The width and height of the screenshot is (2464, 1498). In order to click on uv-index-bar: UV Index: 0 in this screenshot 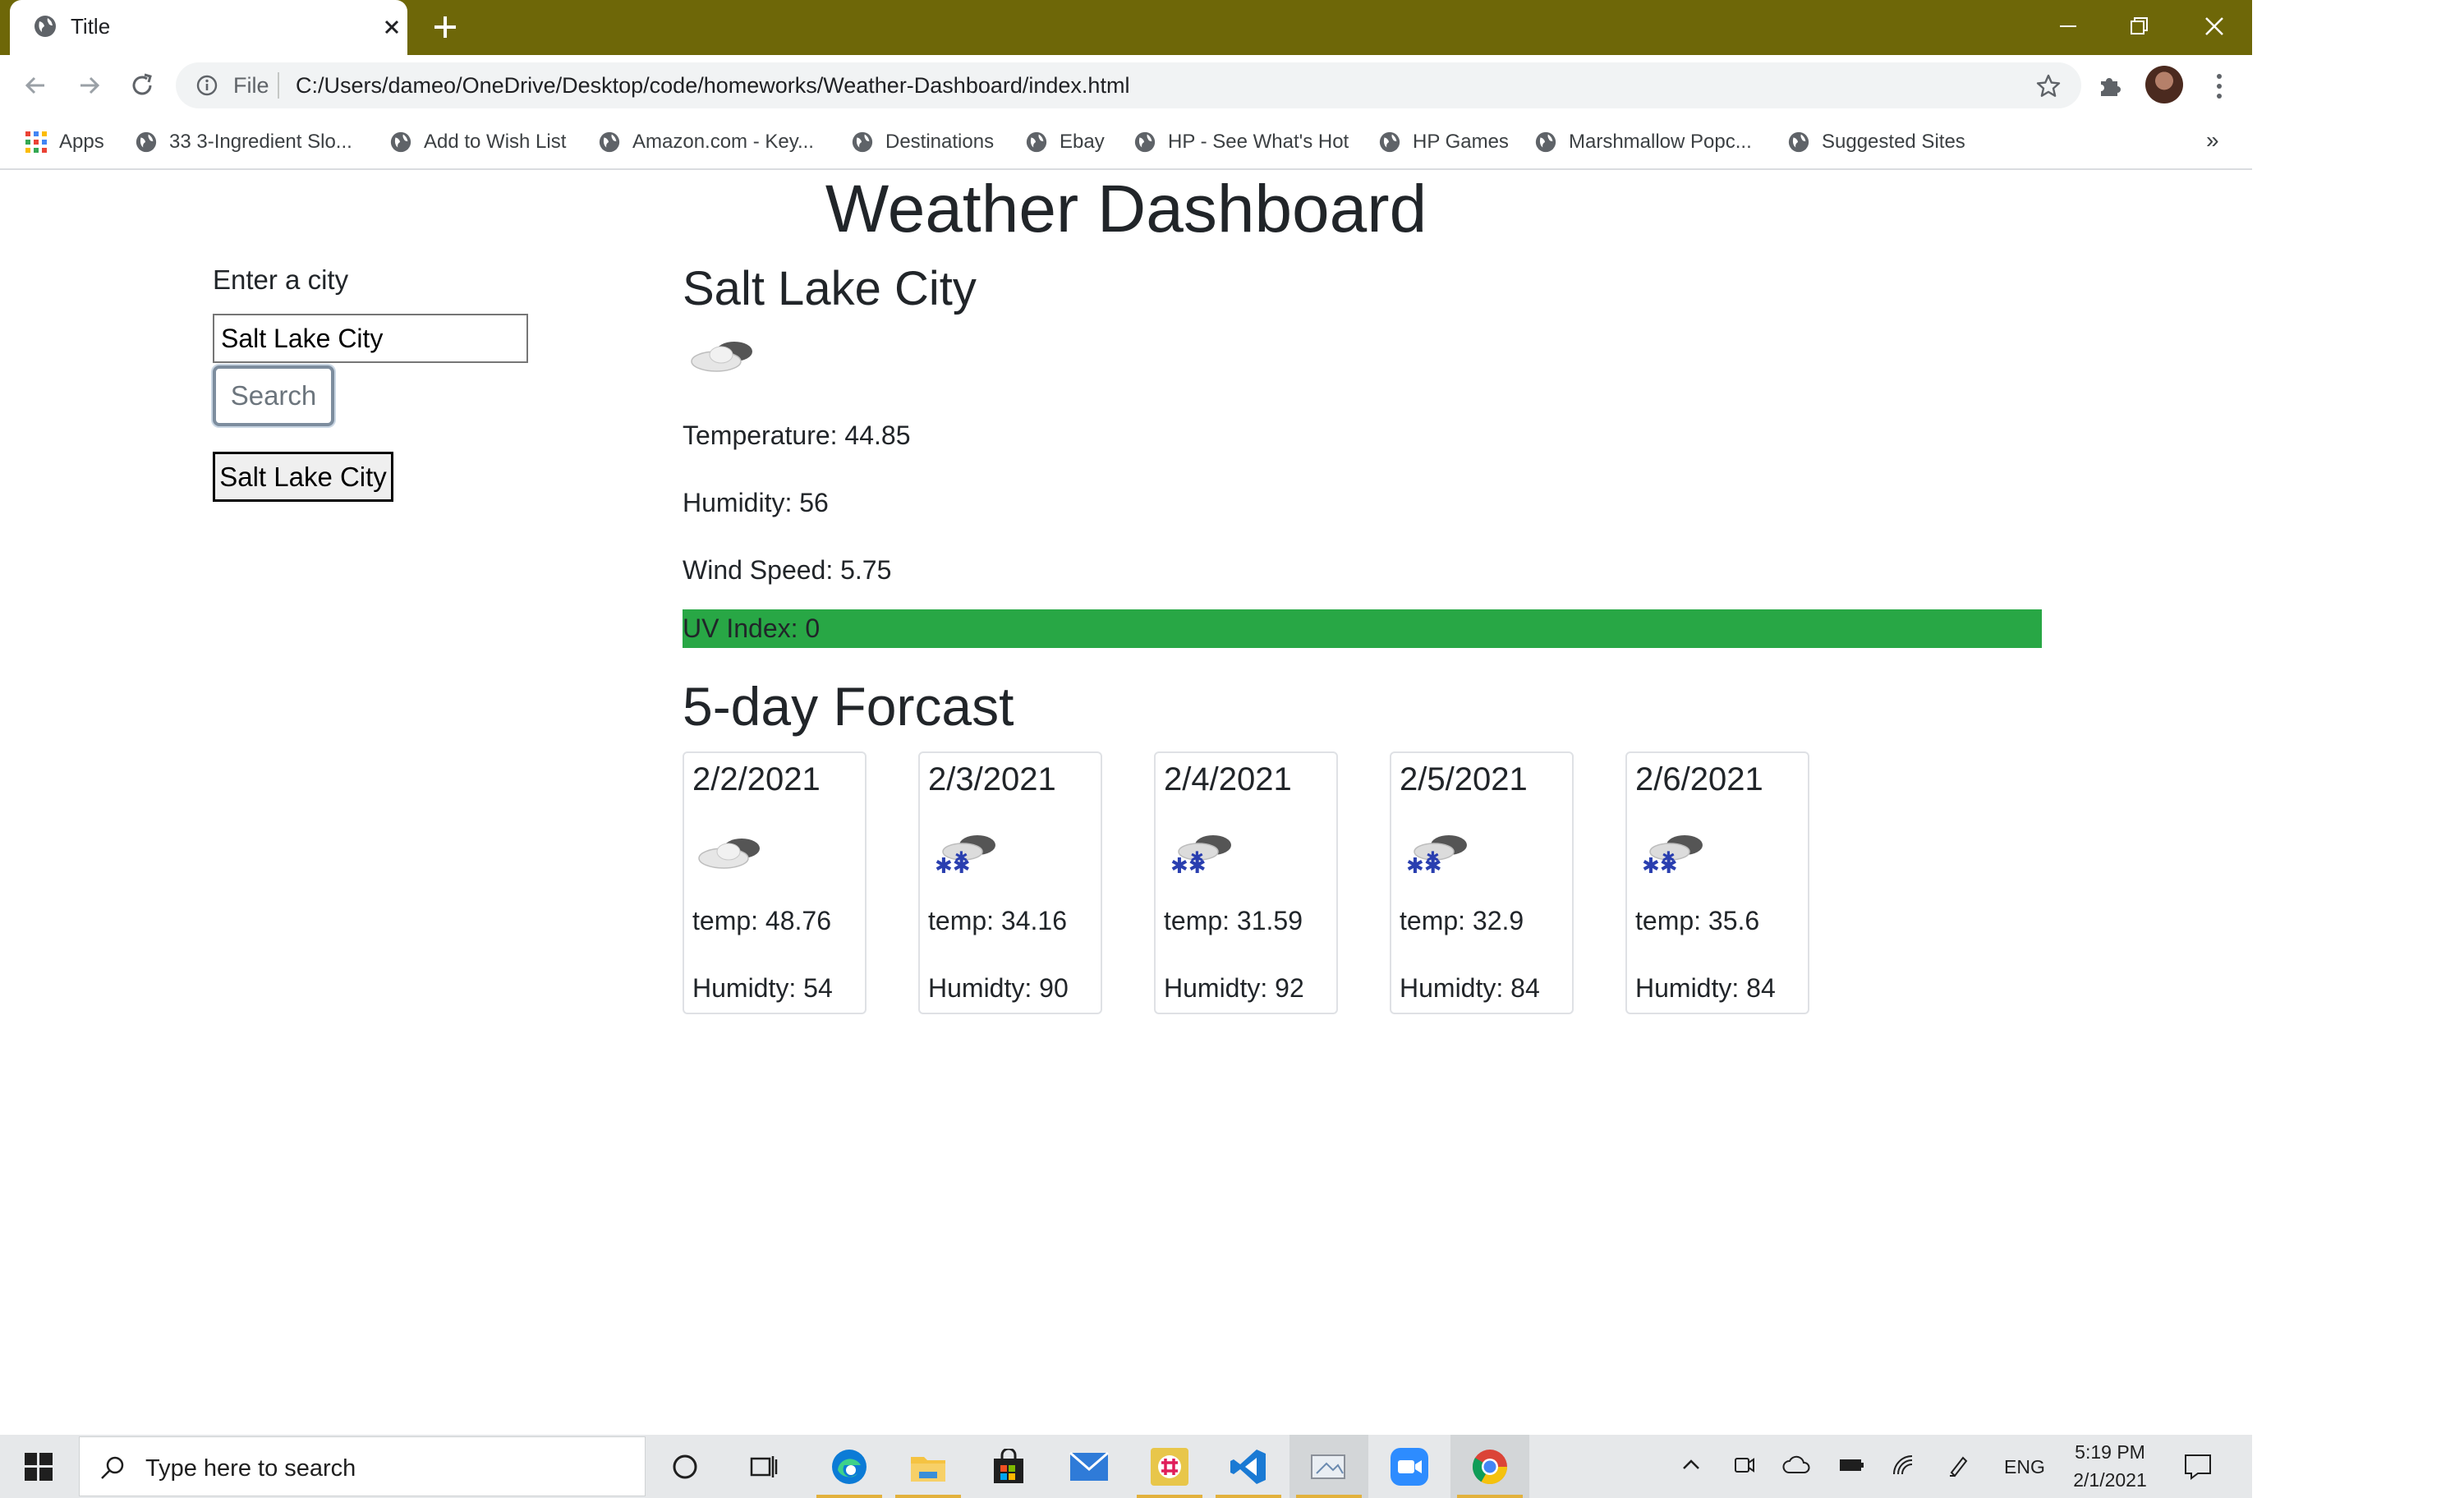, I will do `click(1362, 628)`.